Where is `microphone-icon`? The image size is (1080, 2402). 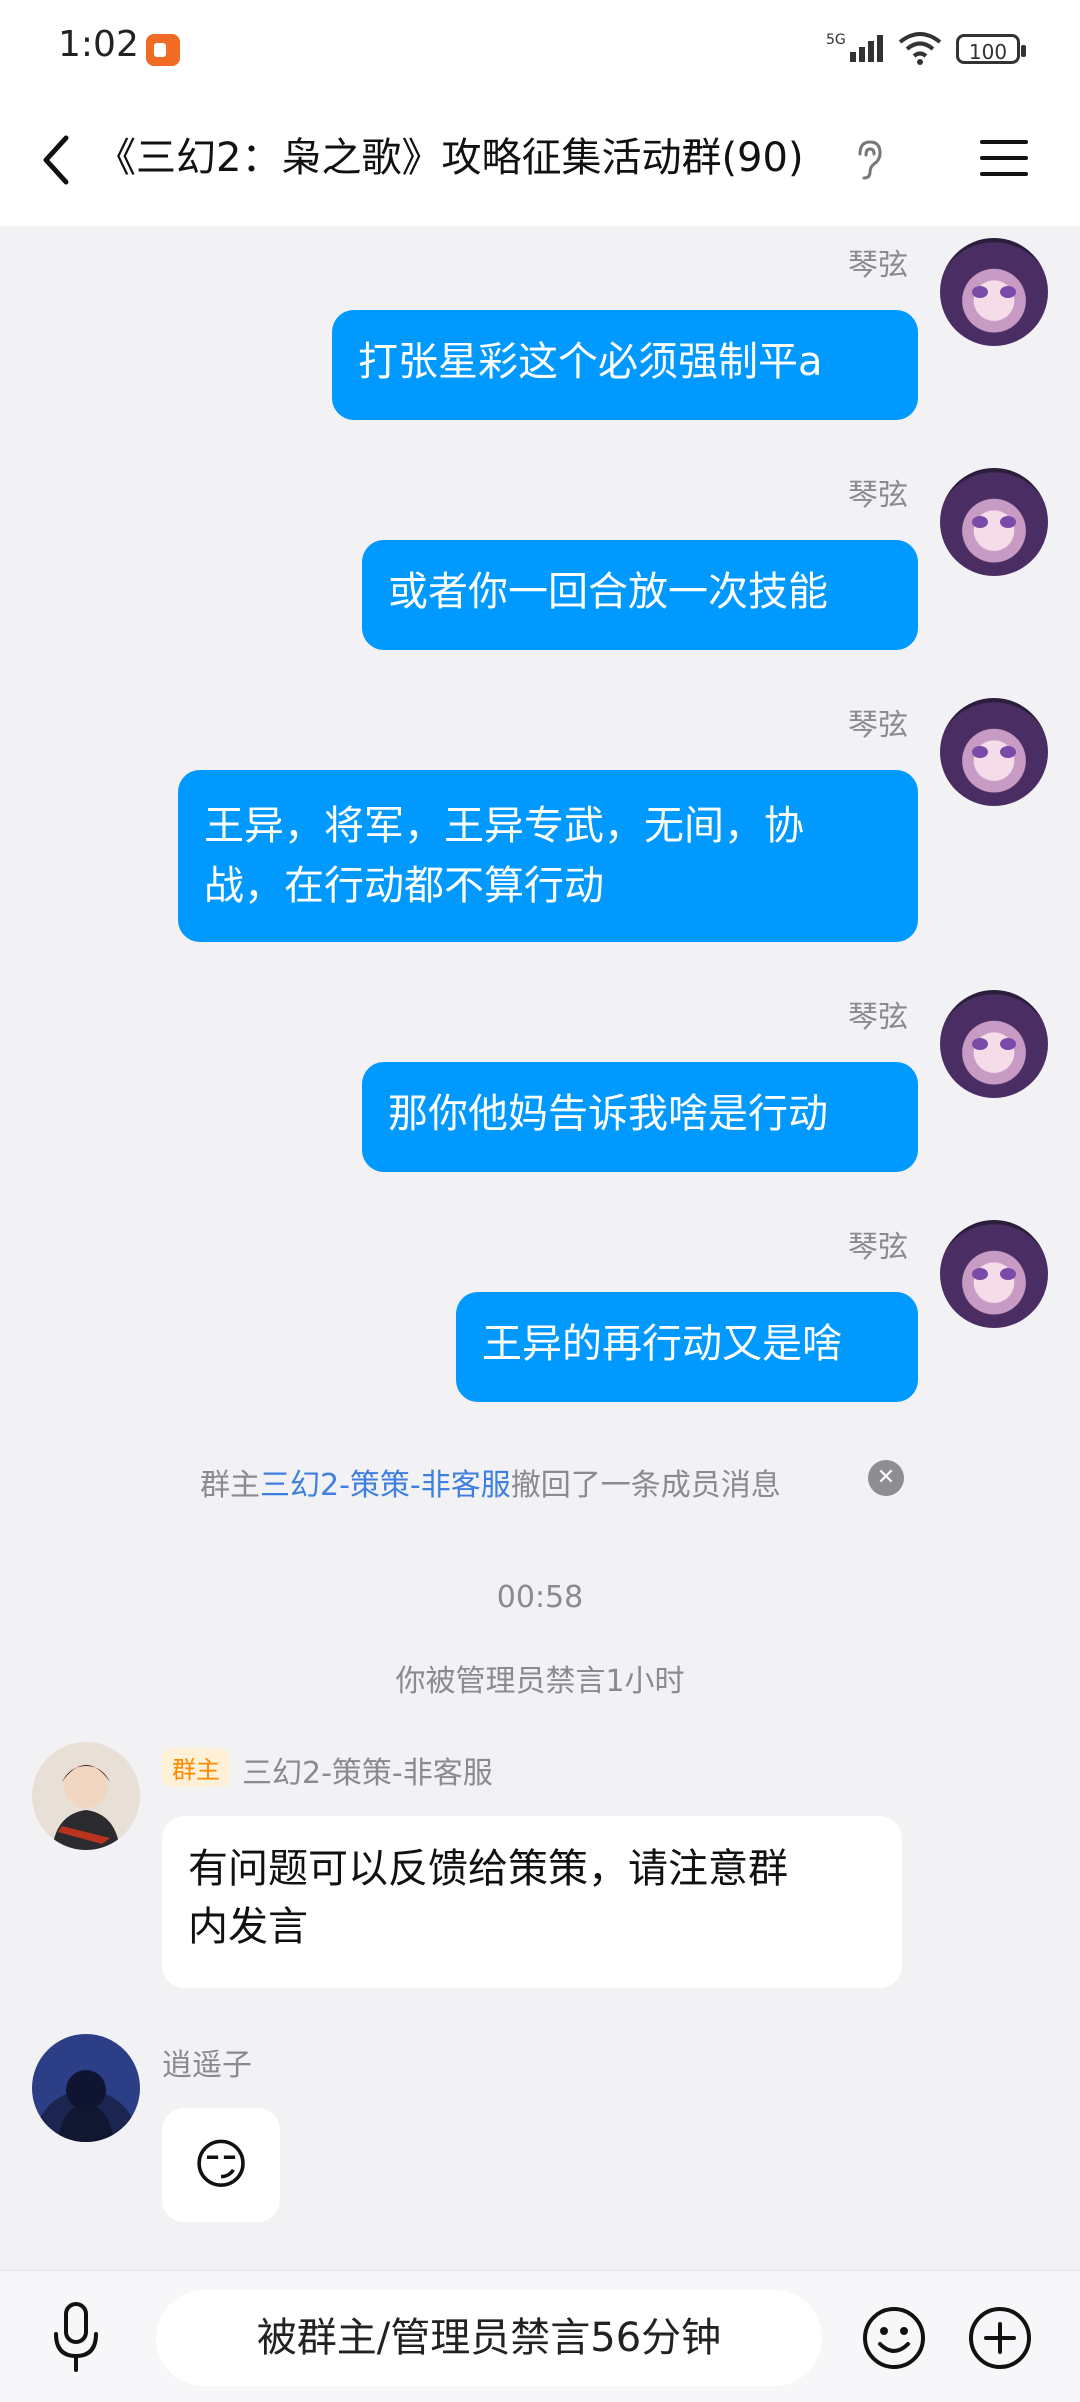 microphone-icon is located at coordinates (76, 2338).